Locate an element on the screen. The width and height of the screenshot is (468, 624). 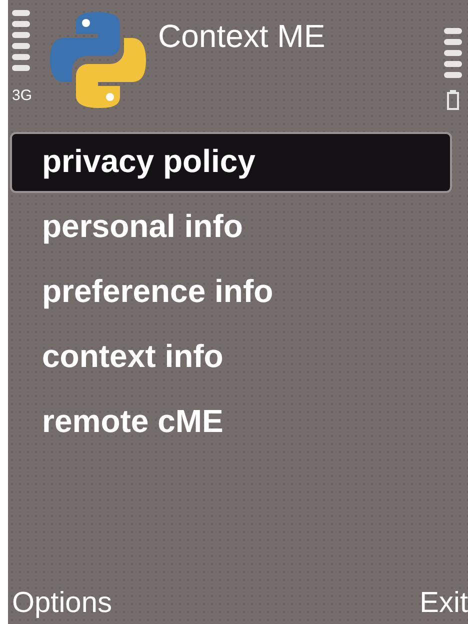
menu-item: personal info is located at coordinates (231, 227).